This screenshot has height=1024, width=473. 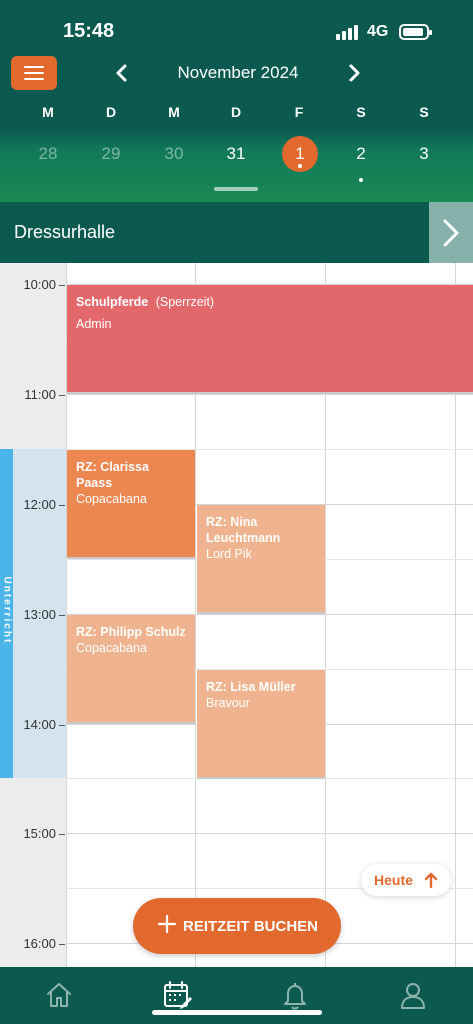 I want to click on resource-bar: Dressurhalle, so click(x=236, y=232).